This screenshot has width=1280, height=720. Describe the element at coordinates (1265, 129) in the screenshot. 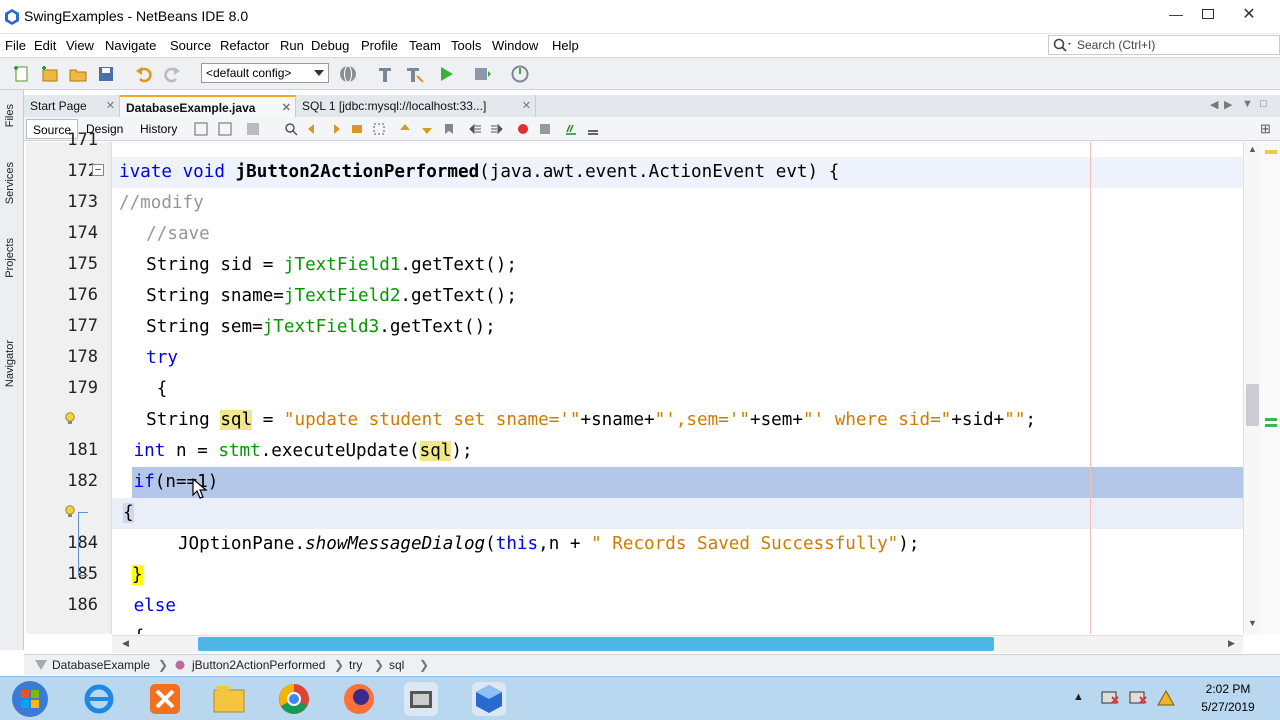

I see `editor-maximize-icon: ⊞` at that location.